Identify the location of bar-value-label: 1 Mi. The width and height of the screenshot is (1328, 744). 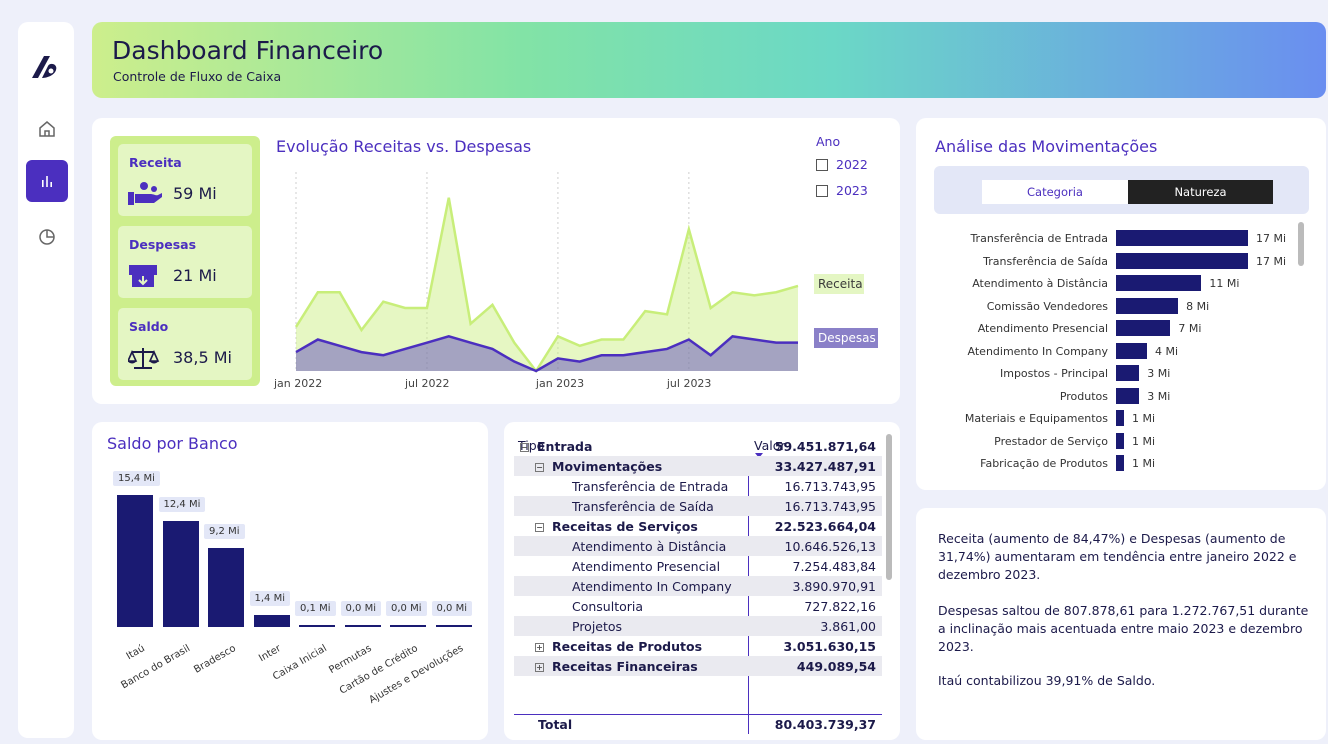
(1144, 418).